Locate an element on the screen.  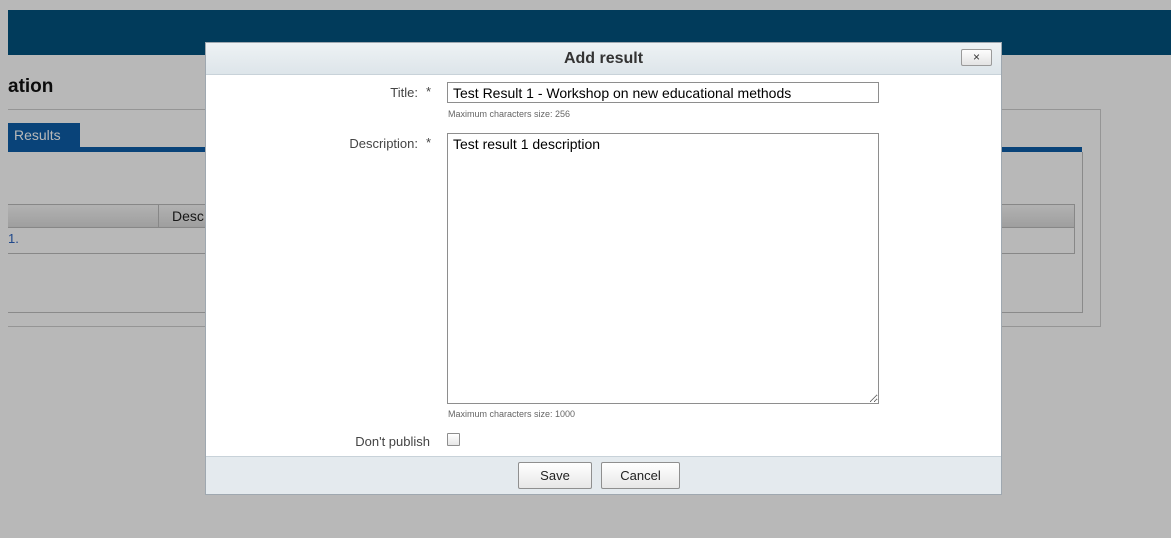
description-required-marker: * is located at coordinates (429, 142).